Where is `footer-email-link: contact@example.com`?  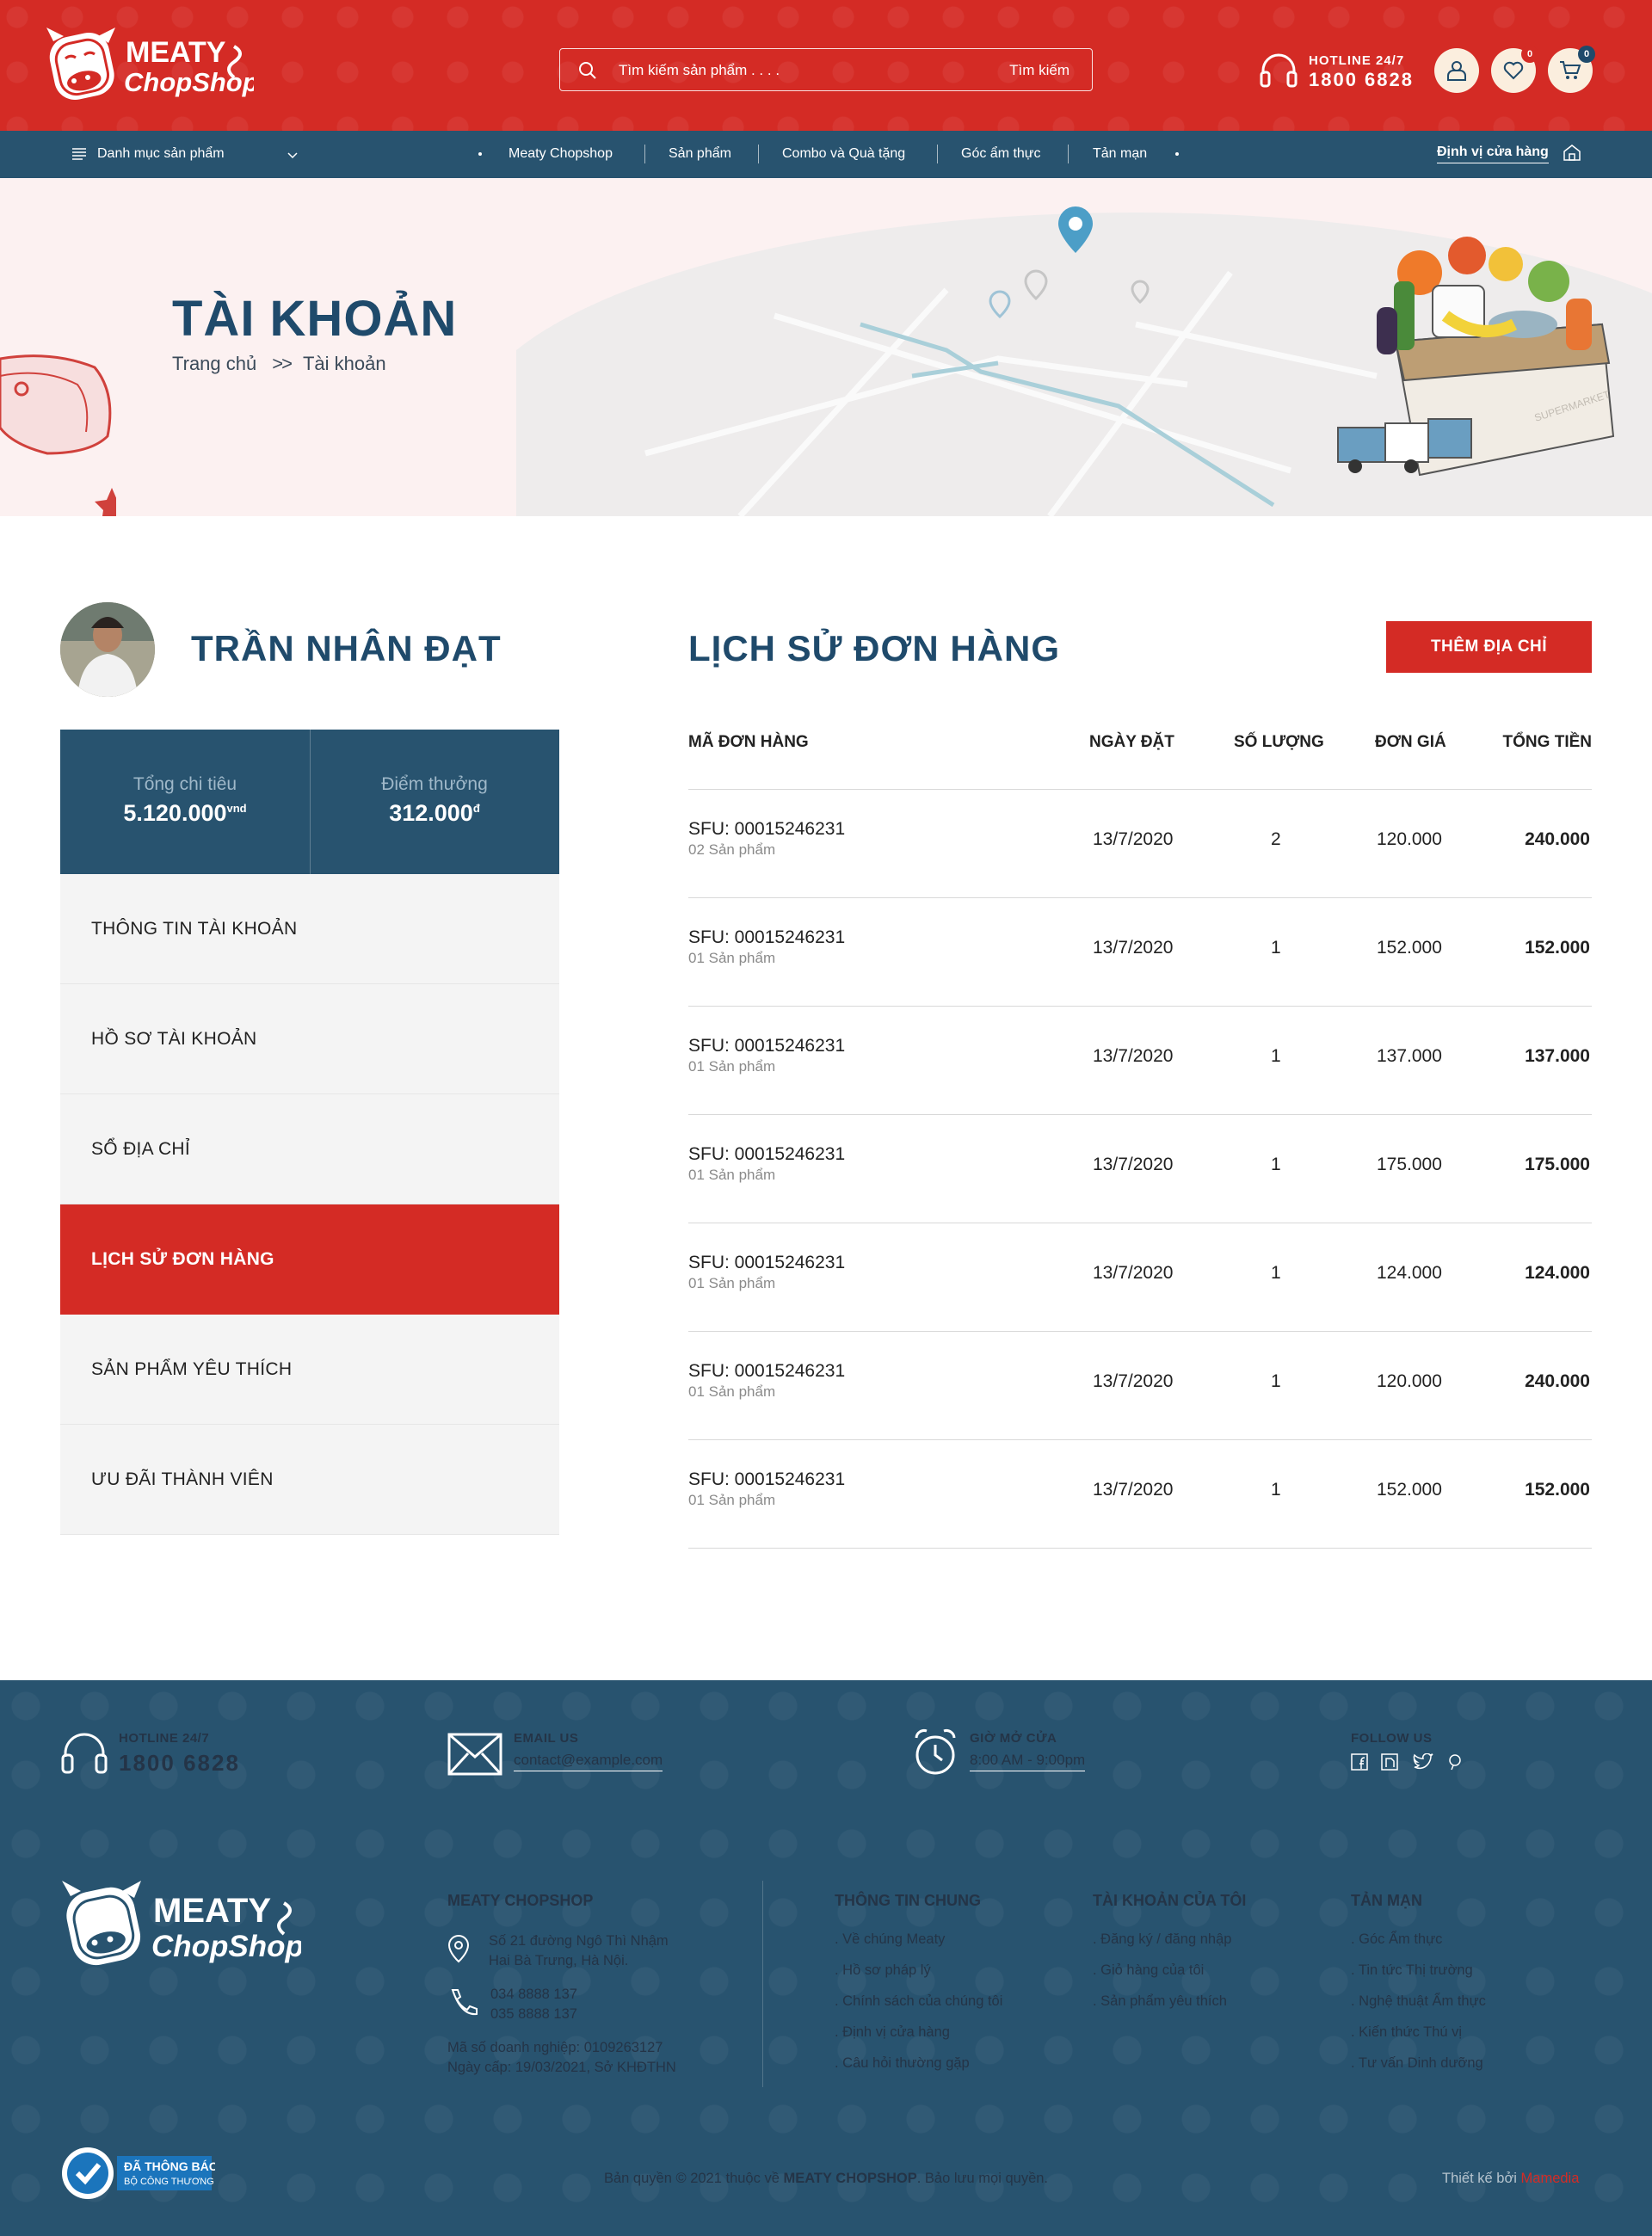 footer-email-link: contact@example.com is located at coordinates (588, 1761).